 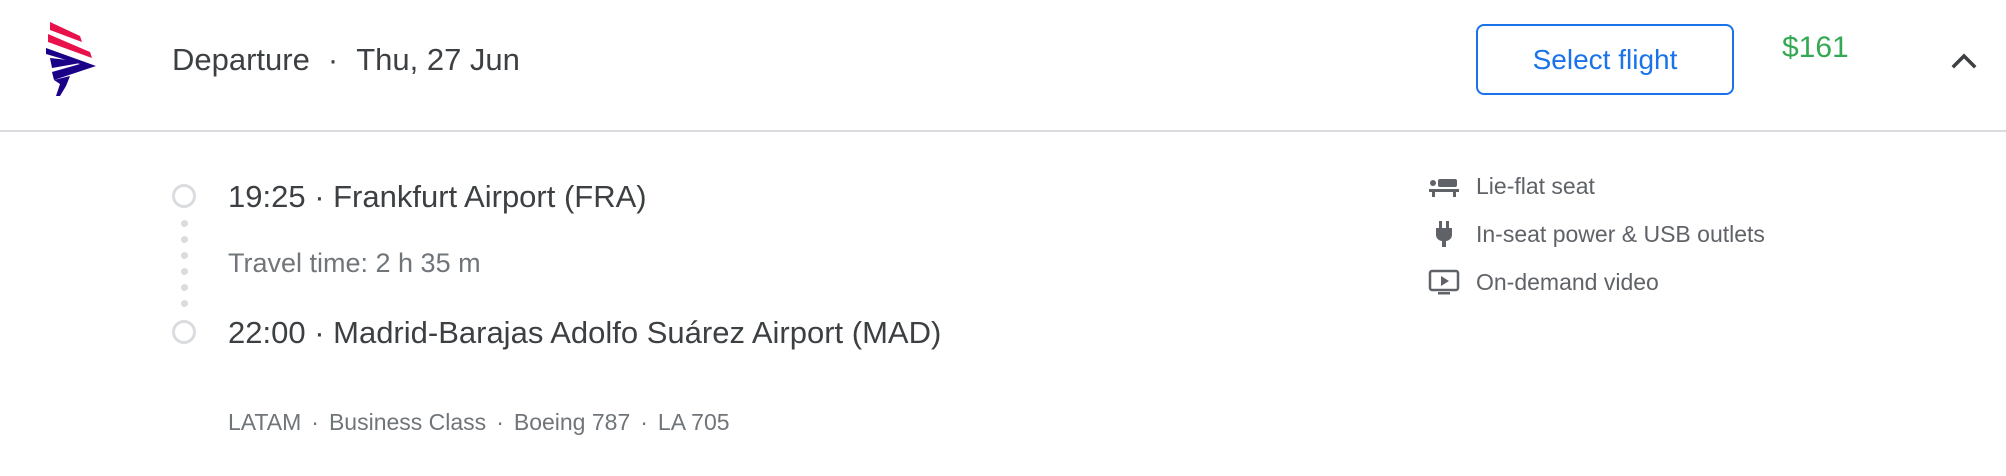 What do you see at coordinates (438, 59) in the screenshot?
I see `departure-date: Thu, 27 Jun` at bounding box center [438, 59].